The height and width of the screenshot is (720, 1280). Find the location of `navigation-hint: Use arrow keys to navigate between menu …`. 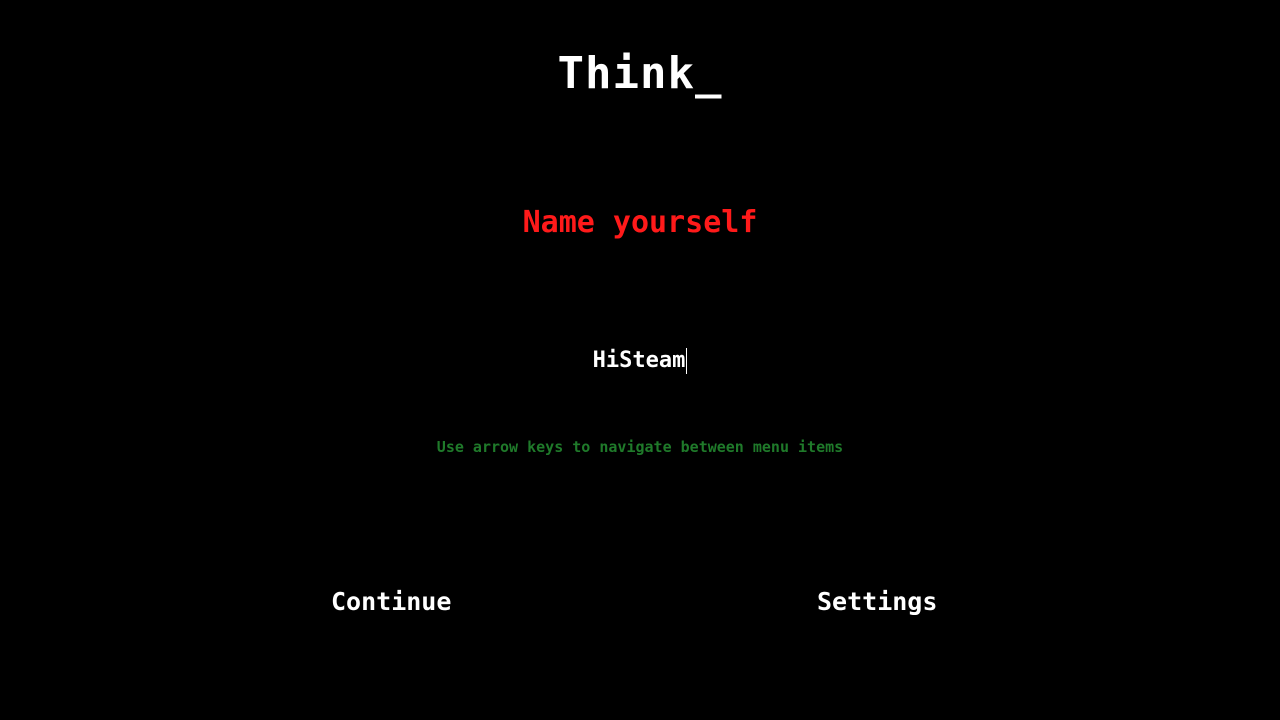

navigation-hint: Use arrow keys to navigate between menu … is located at coordinates (640, 447).